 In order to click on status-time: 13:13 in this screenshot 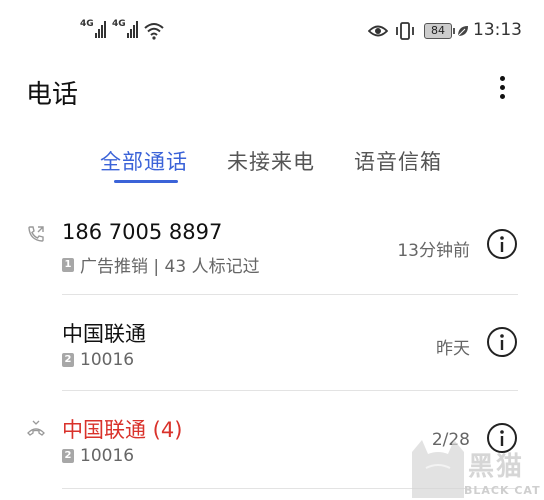, I will do `click(497, 30)`.